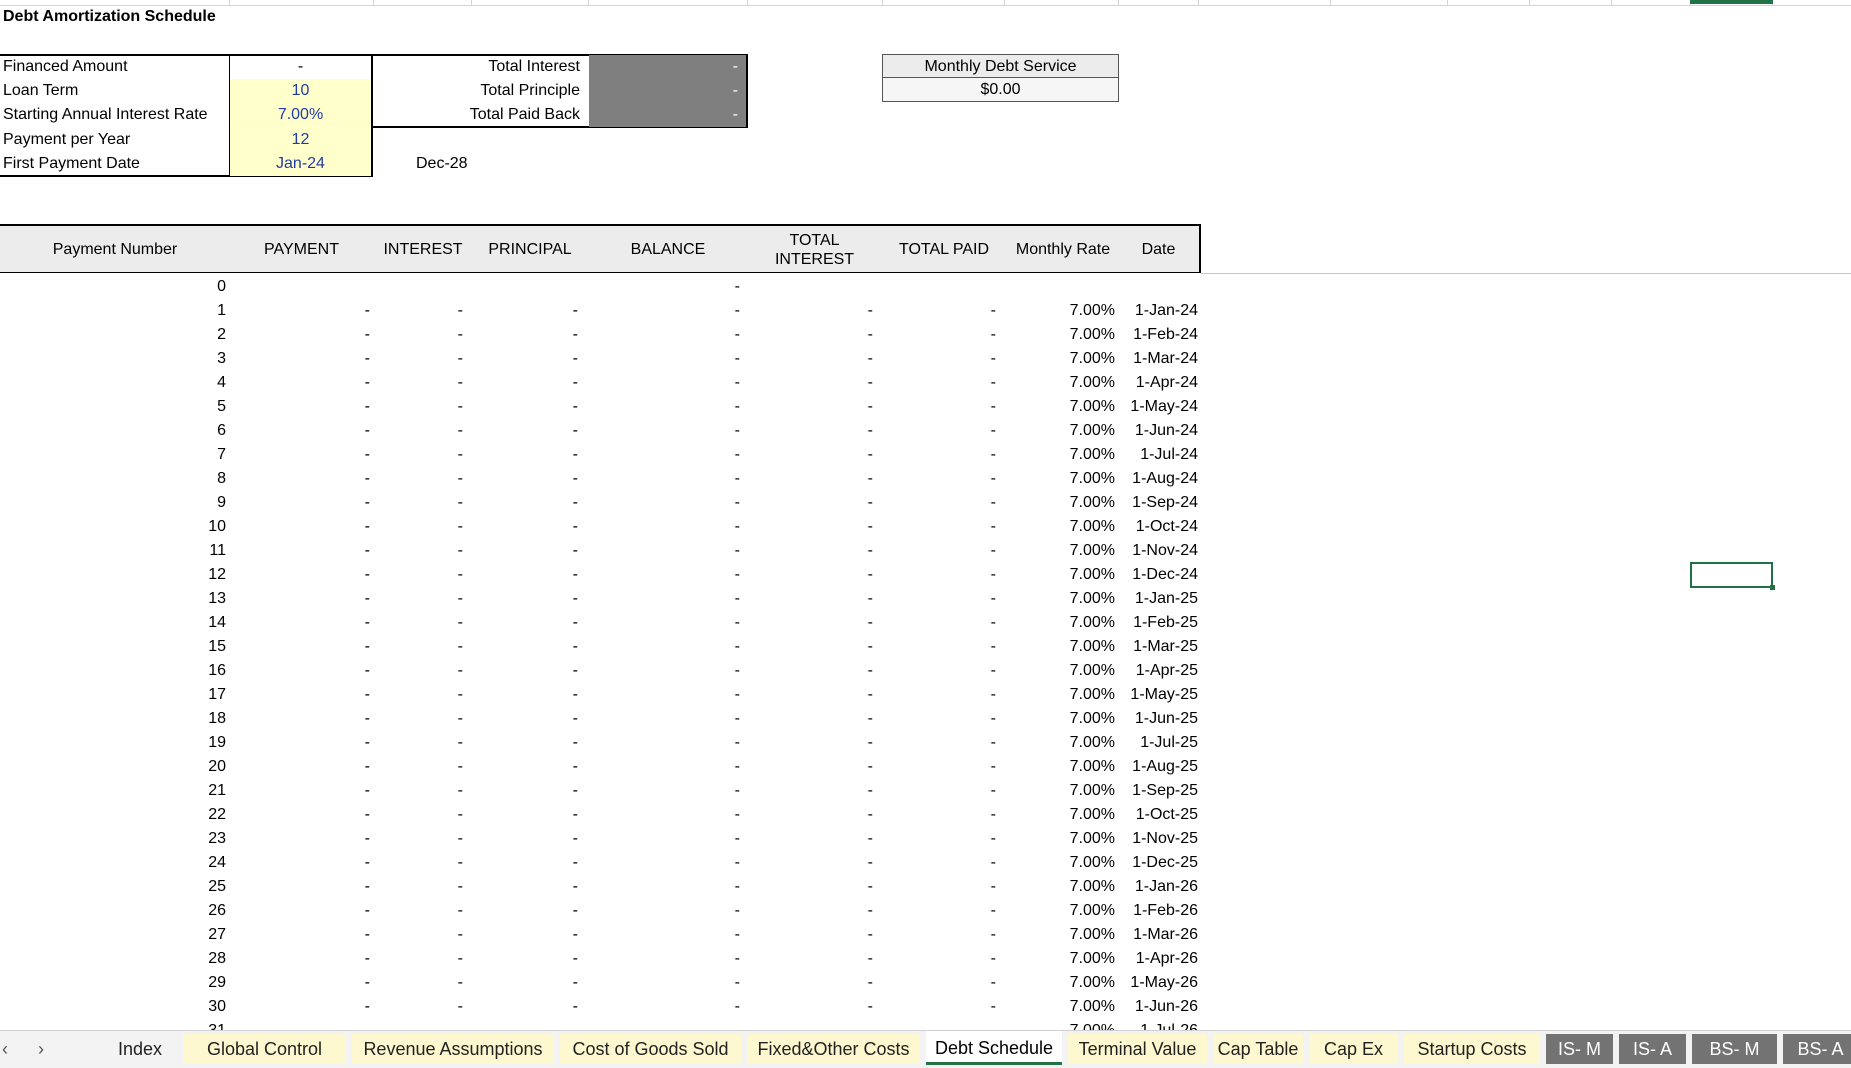  Describe the element at coordinates (1158, 936) in the screenshot. I see `date-cell: 1-Mar-26` at that location.